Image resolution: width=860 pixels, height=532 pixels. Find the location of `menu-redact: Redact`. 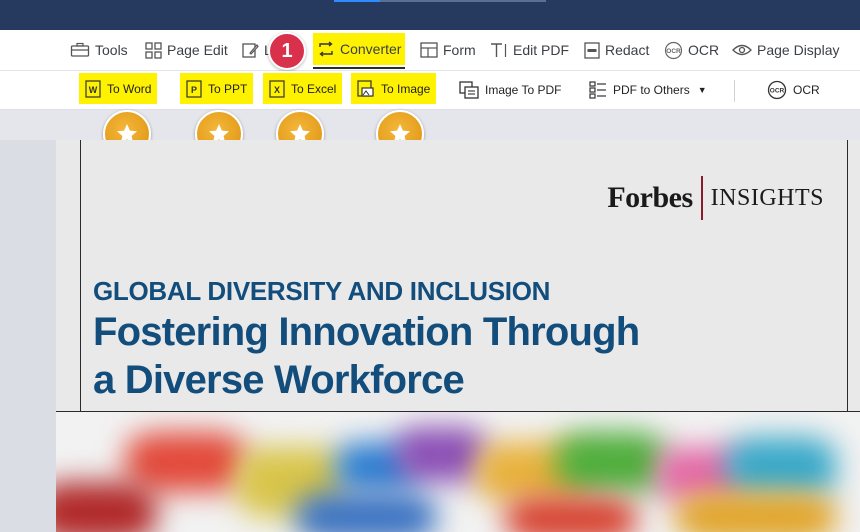

menu-redact: Redact is located at coordinates (616, 50).